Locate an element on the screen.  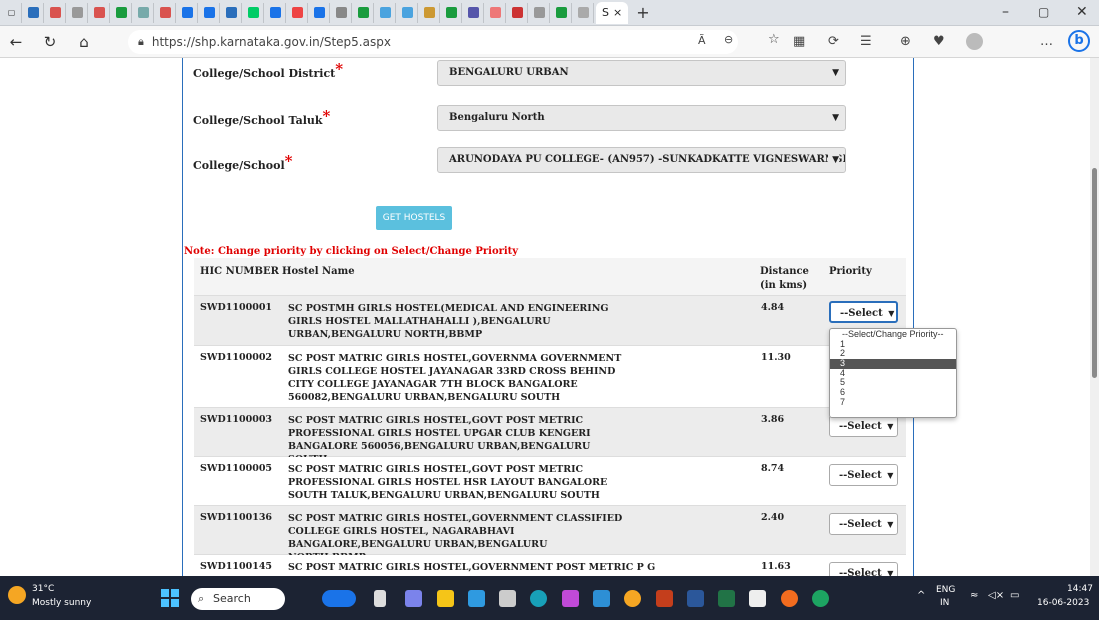
close-window-button: ✕ is located at coordinates (1082, 12).